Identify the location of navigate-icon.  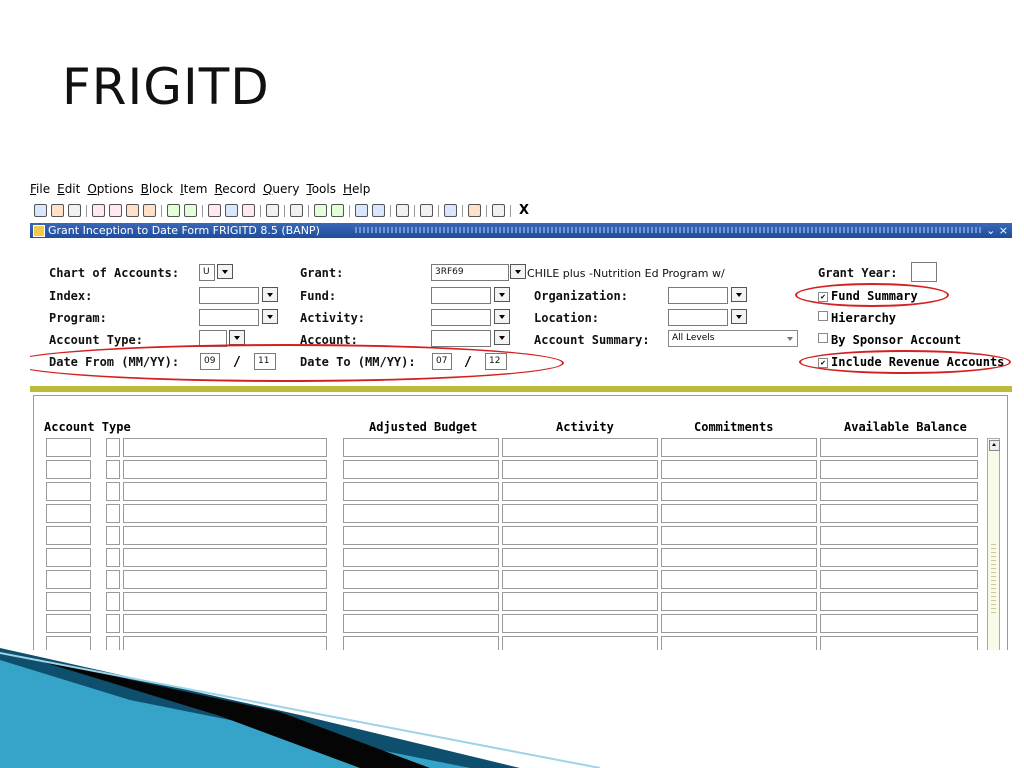
(378, 210).